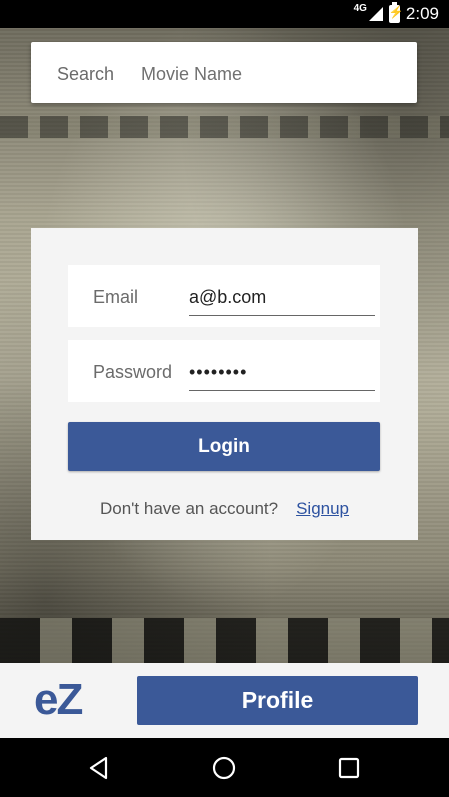 The height and width of the screenshot is (797, 449). Describe the element at coordinates (116, 297) in the screenshot. I see `email-label: Email` at that location.